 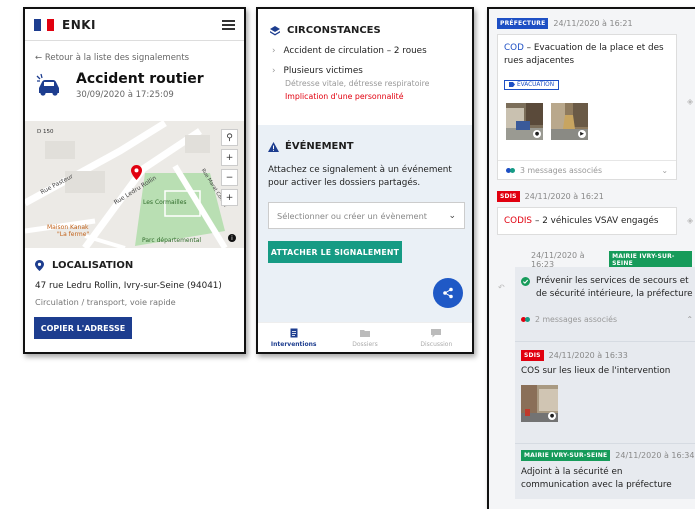 What do you see at coordinates (605, 312) in the screenshot?
I see `associated-messages-toggle: 2 messages associés ⌃` at bounding box center [605, 312].